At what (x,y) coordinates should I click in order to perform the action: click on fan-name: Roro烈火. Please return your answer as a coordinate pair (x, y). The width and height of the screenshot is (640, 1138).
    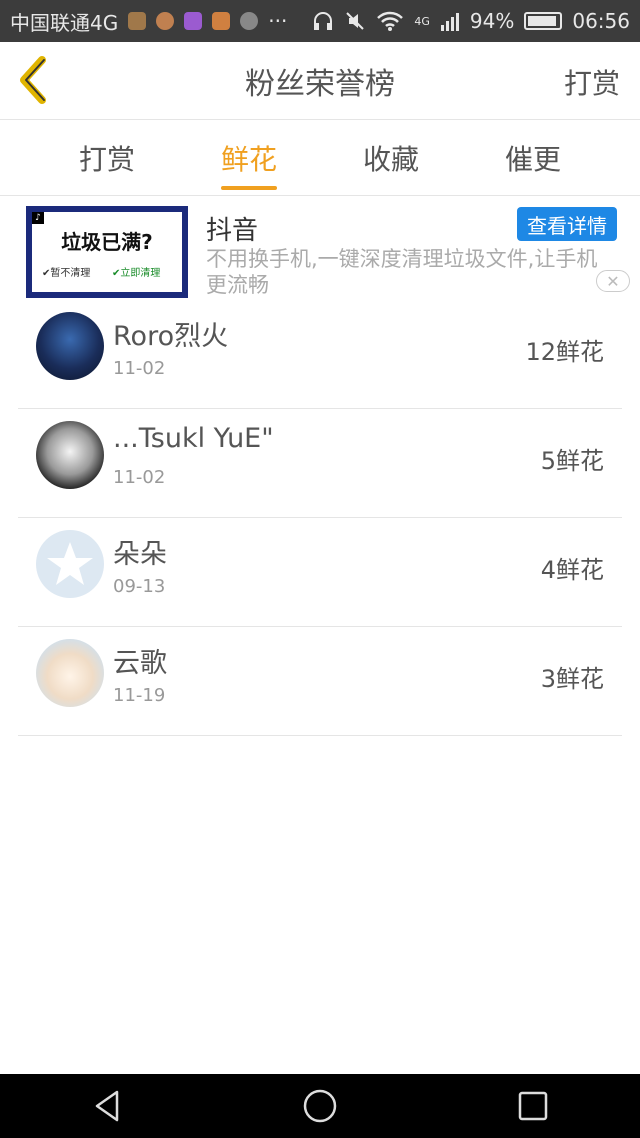
    Looking at the image, I should click on (171, 336).